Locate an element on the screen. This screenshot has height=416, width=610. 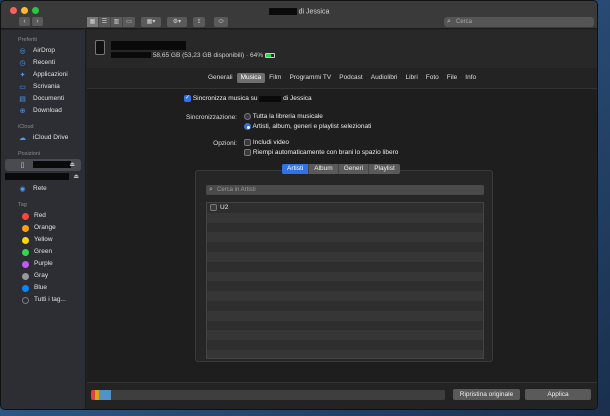
redacted-device-title is located at coordinates (148, 45).